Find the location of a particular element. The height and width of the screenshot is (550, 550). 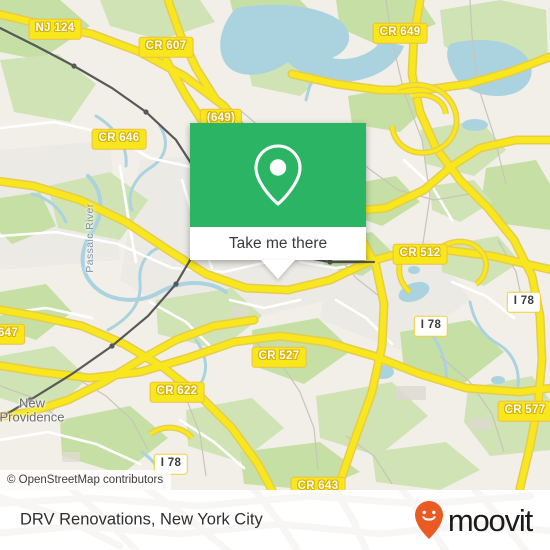

shield-cr-622: CR 622 is located at coordinates (177, 392).